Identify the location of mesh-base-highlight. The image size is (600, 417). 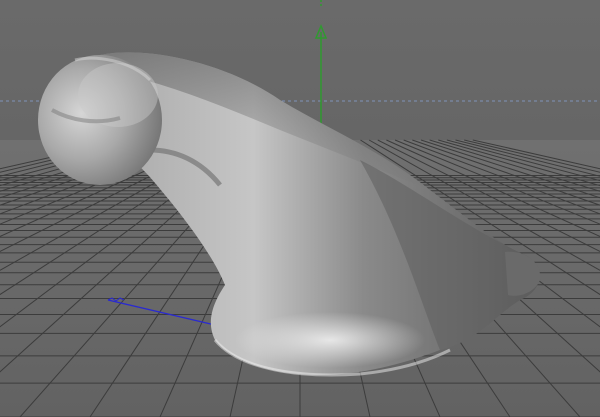
(330, 340).